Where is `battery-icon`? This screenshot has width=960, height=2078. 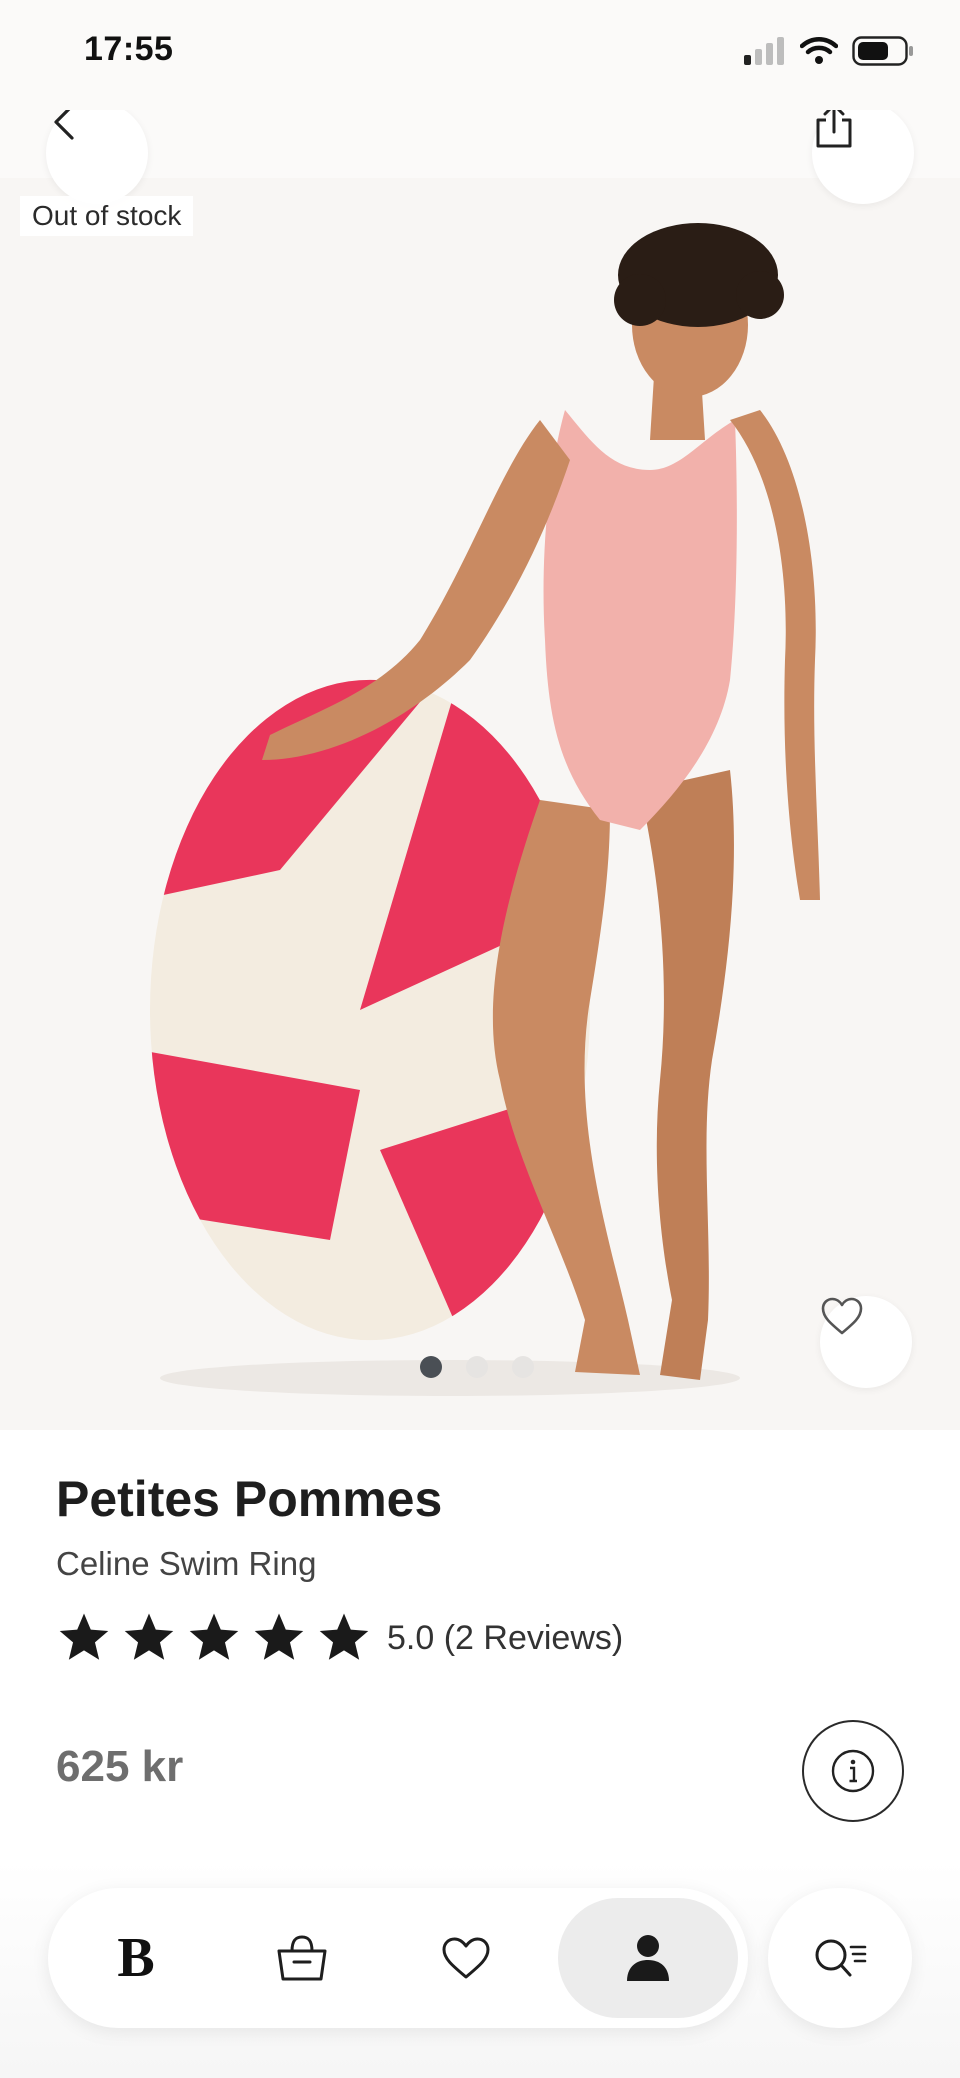
battery-icon is located at coordinates (882, 51).